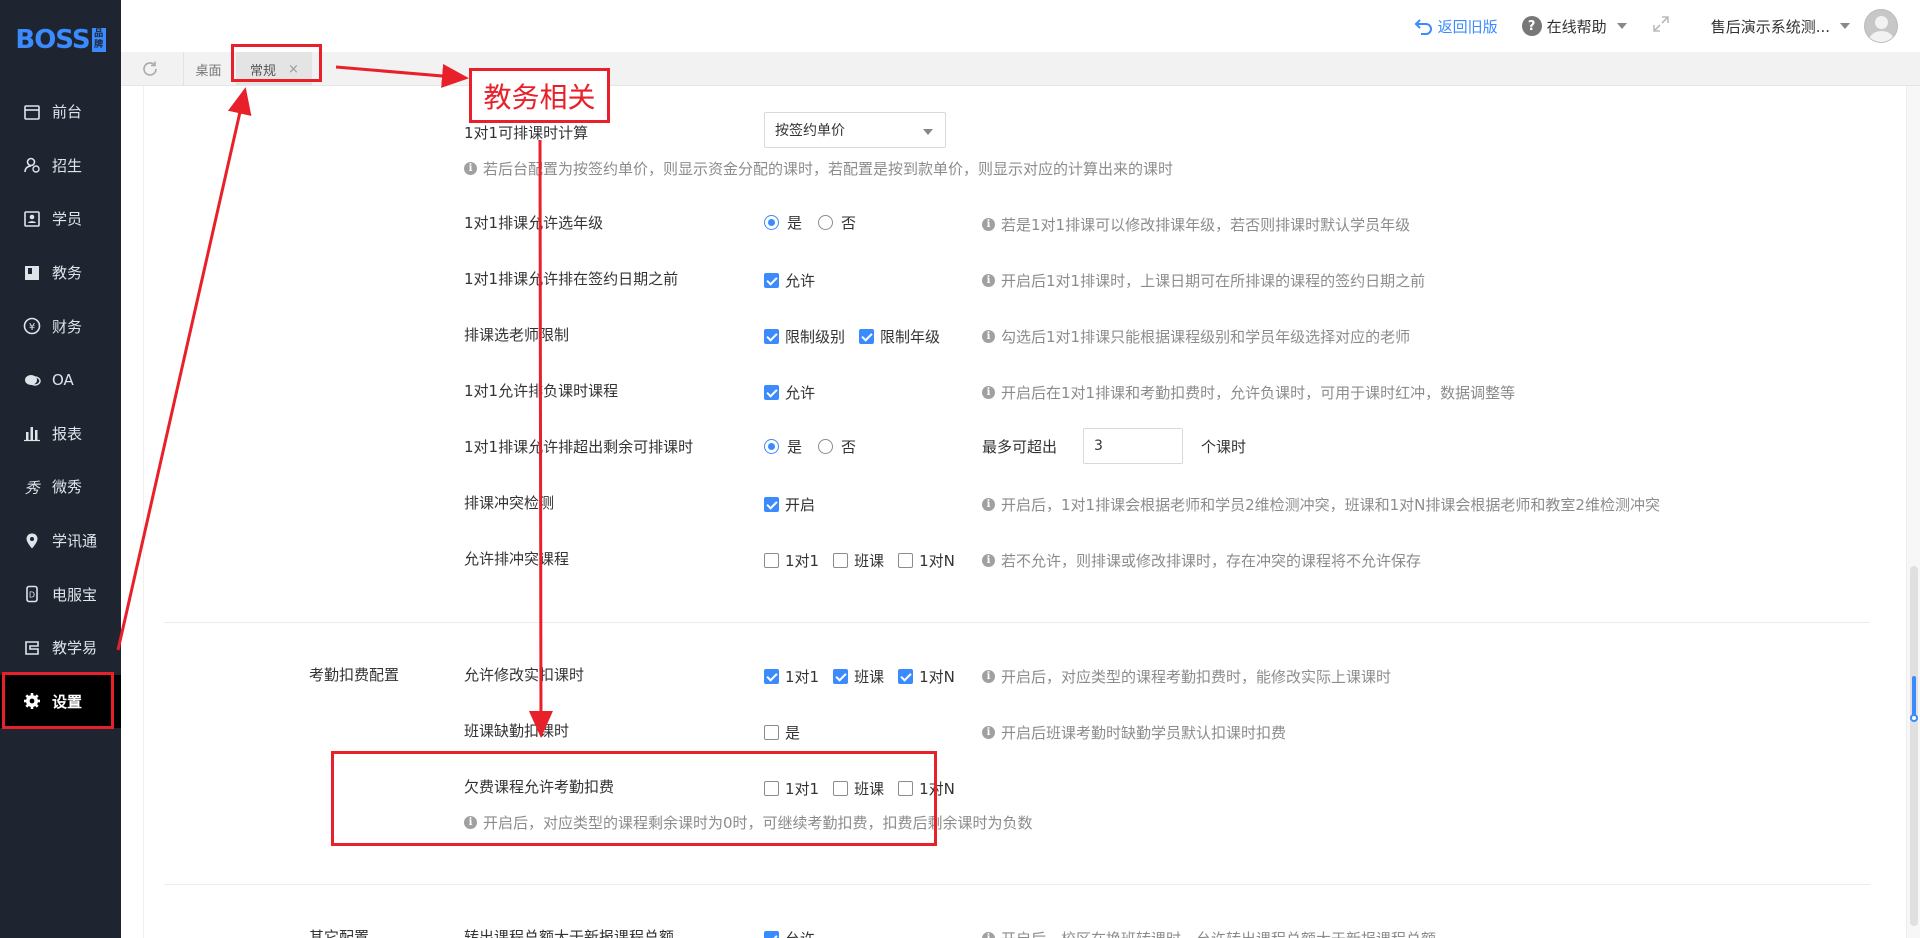 The height and width of the screenshot is (938, 1920). I want to click on checkbox-yes: 是, so click(782, 732).